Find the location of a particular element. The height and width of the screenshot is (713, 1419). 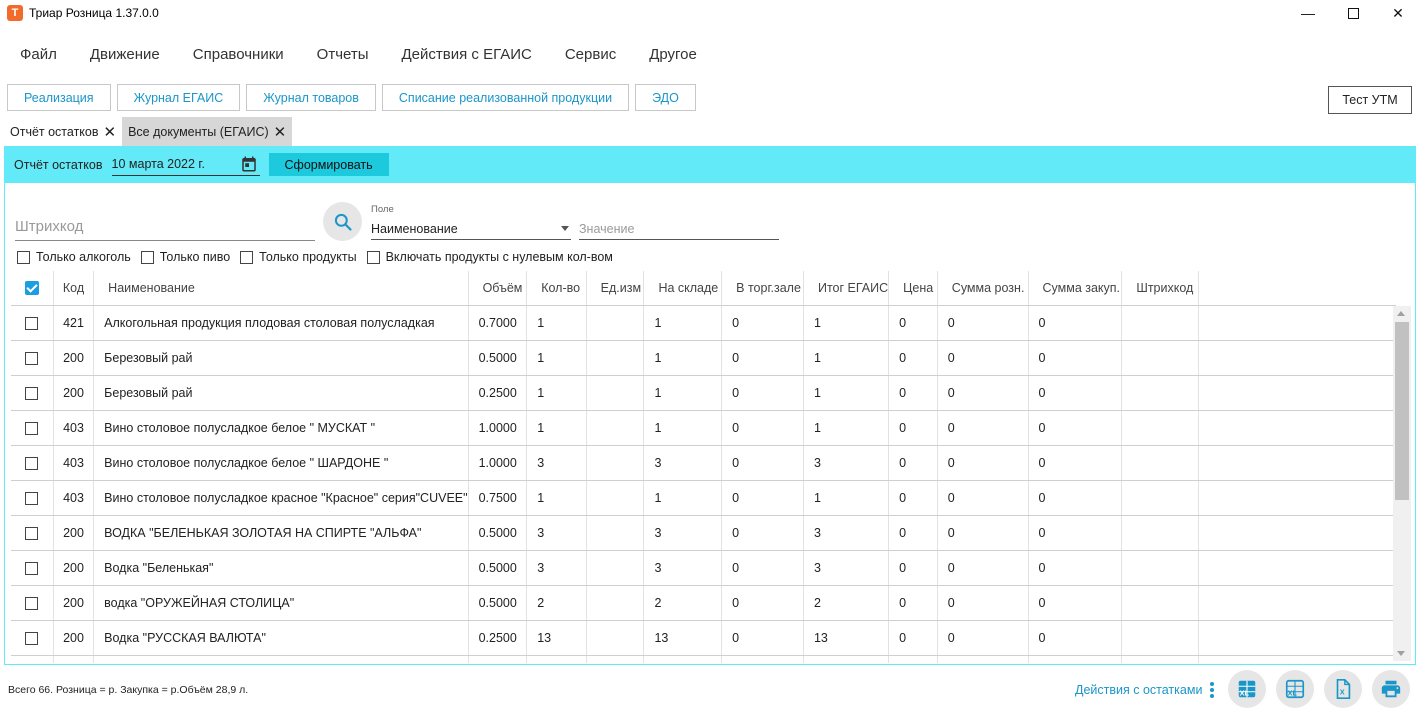

sales-button: Реализация is located at coordinates (59, 97).